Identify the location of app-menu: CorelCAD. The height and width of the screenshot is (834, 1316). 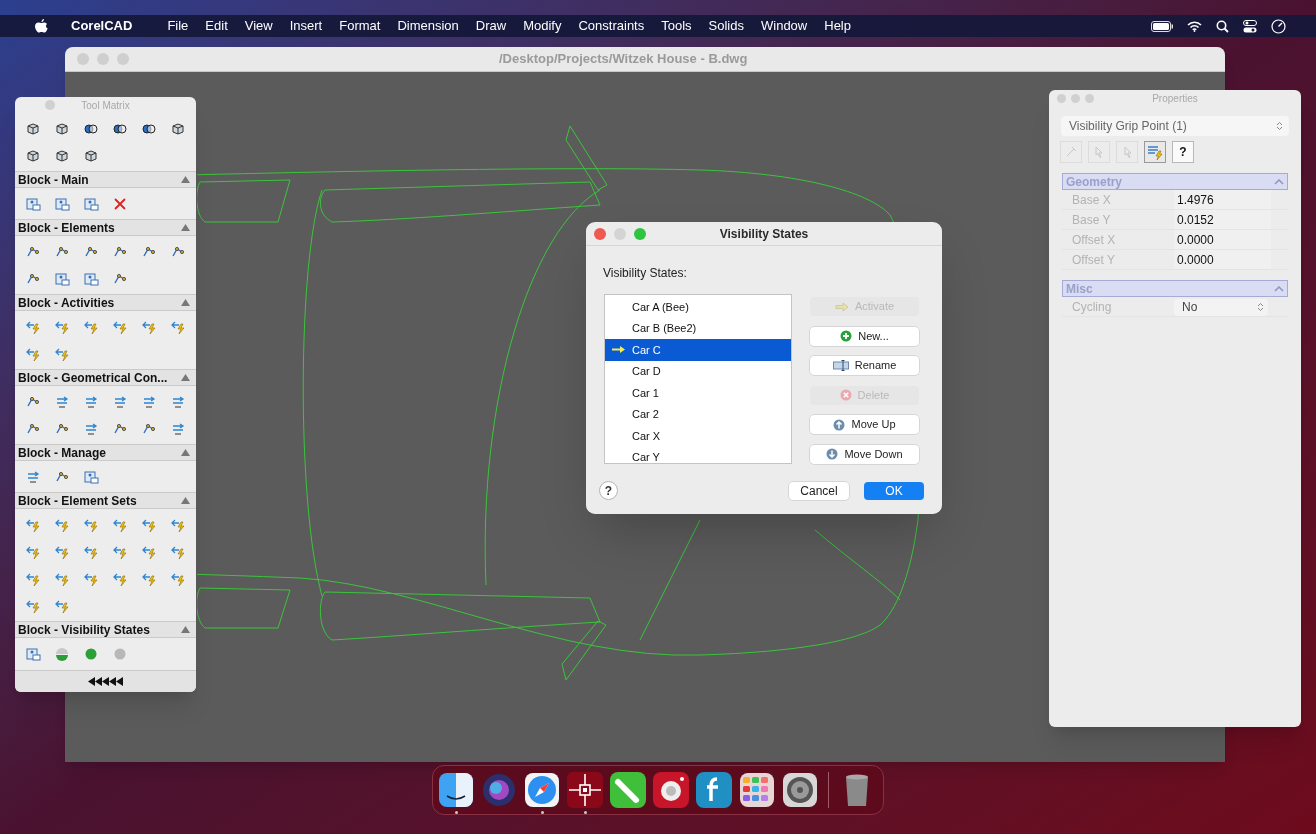
(102, 26).